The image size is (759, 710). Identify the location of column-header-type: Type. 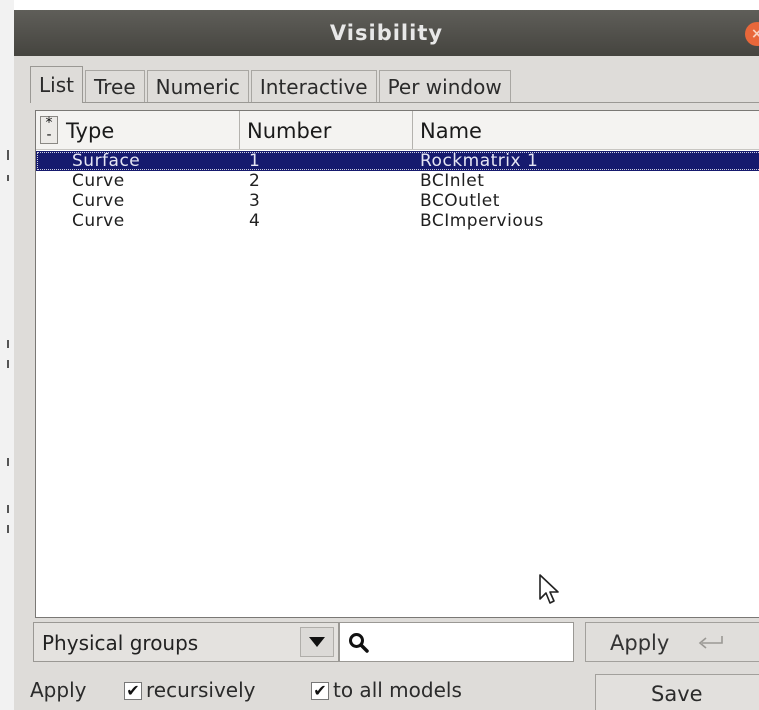
(90, 130).